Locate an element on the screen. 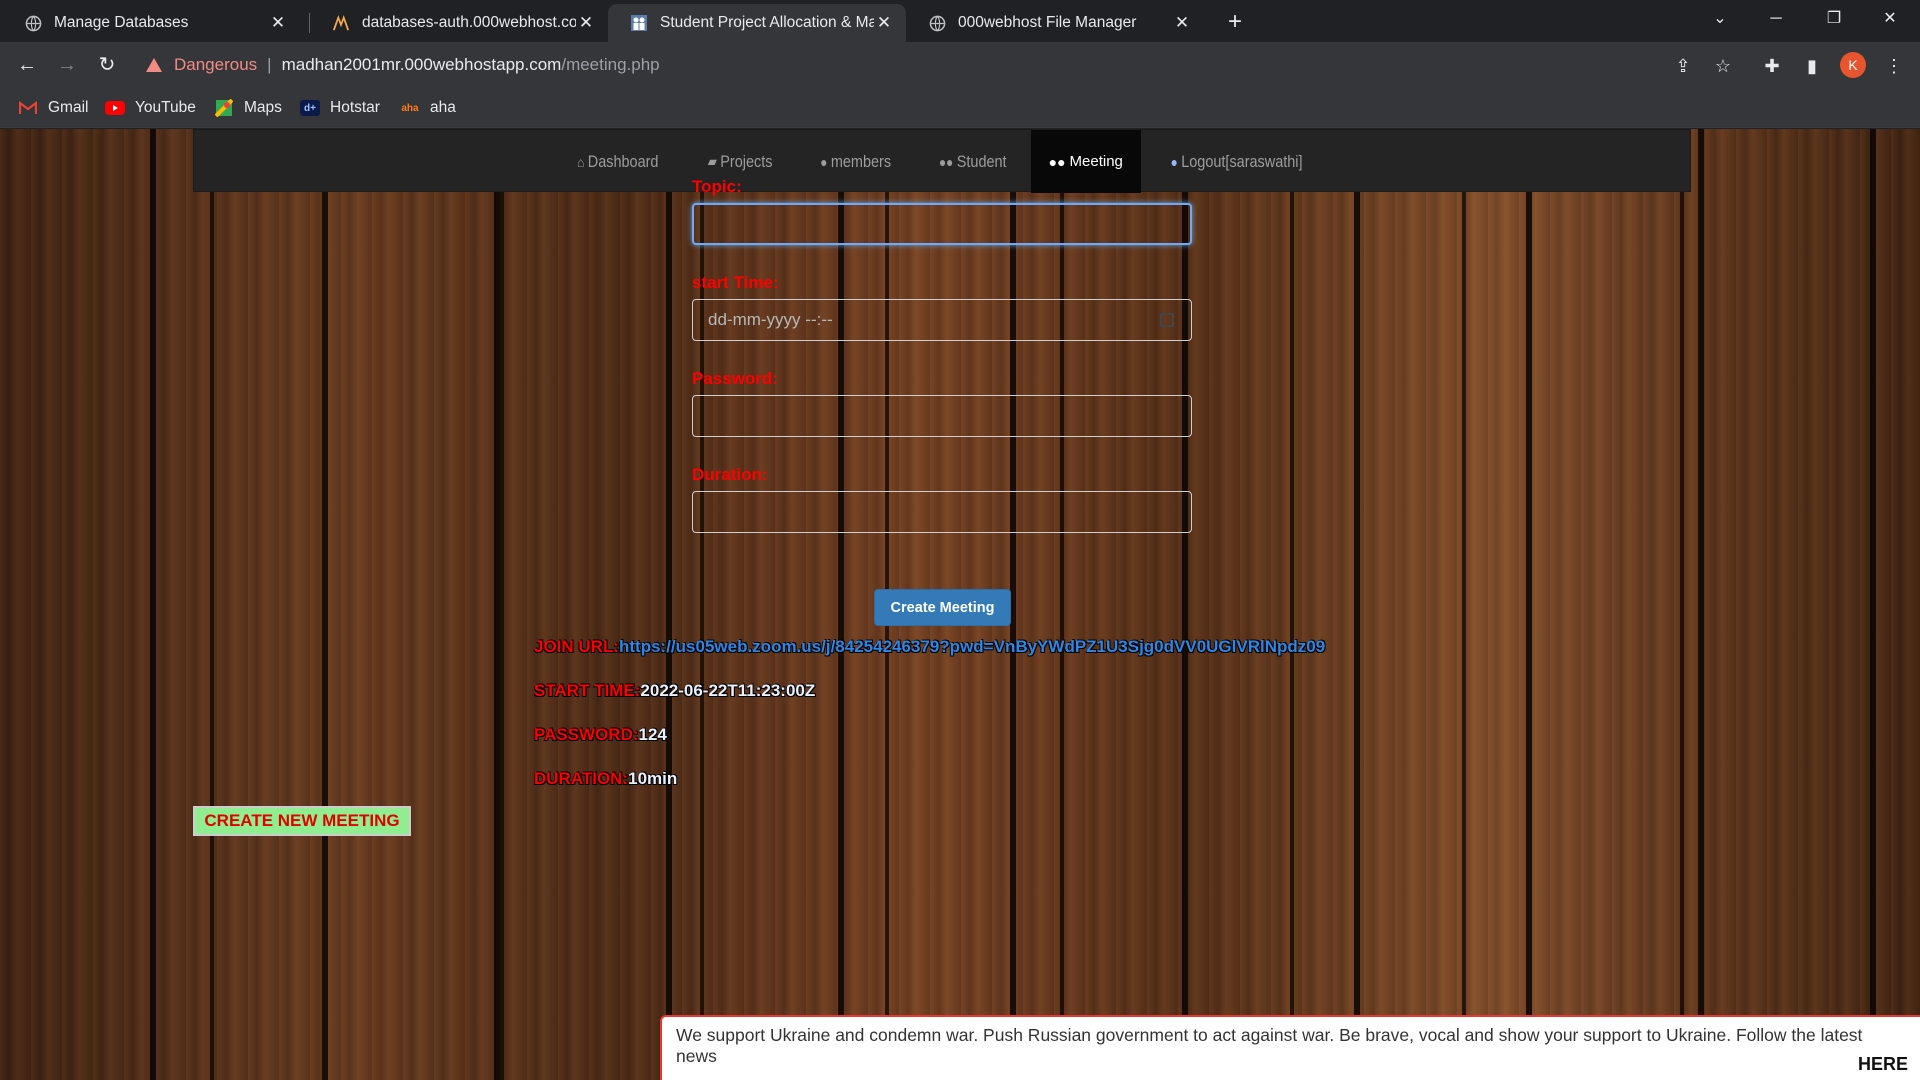 The image size is (1920, 1080). menu-icon: ⋮ is located at coordinates (1894, 66).